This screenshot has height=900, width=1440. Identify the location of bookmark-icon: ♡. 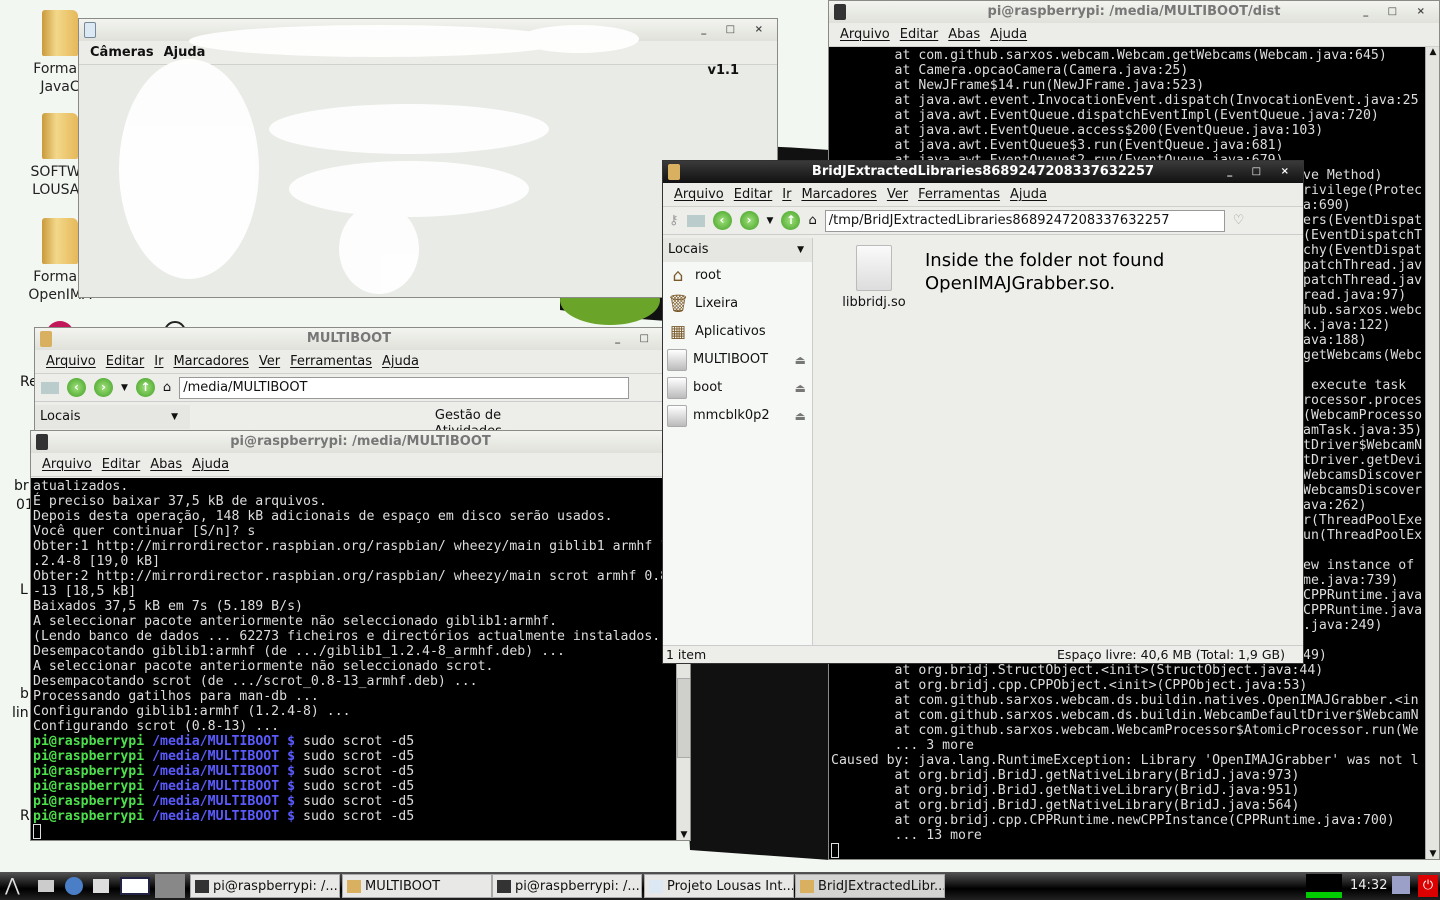
(1239, 220).